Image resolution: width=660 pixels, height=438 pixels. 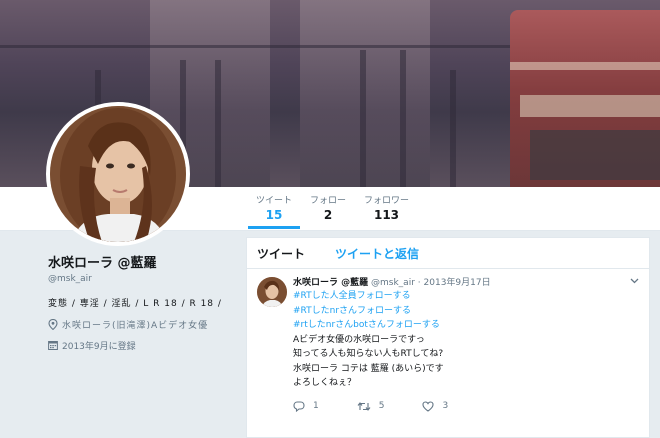 I want to click on profile-avatar, so click(x=118, y=174).